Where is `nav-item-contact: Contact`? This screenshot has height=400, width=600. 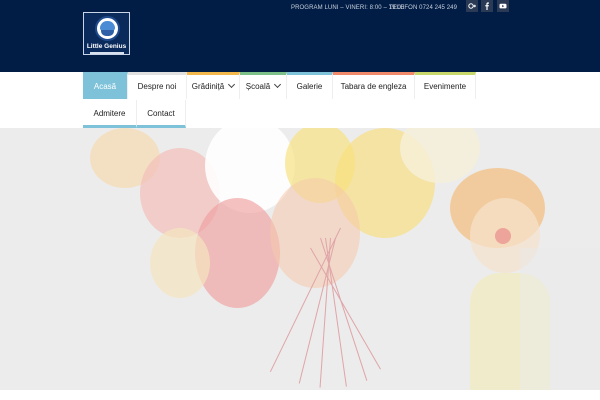
nav-item-contact: Contact is located at coordinates (161, 114).